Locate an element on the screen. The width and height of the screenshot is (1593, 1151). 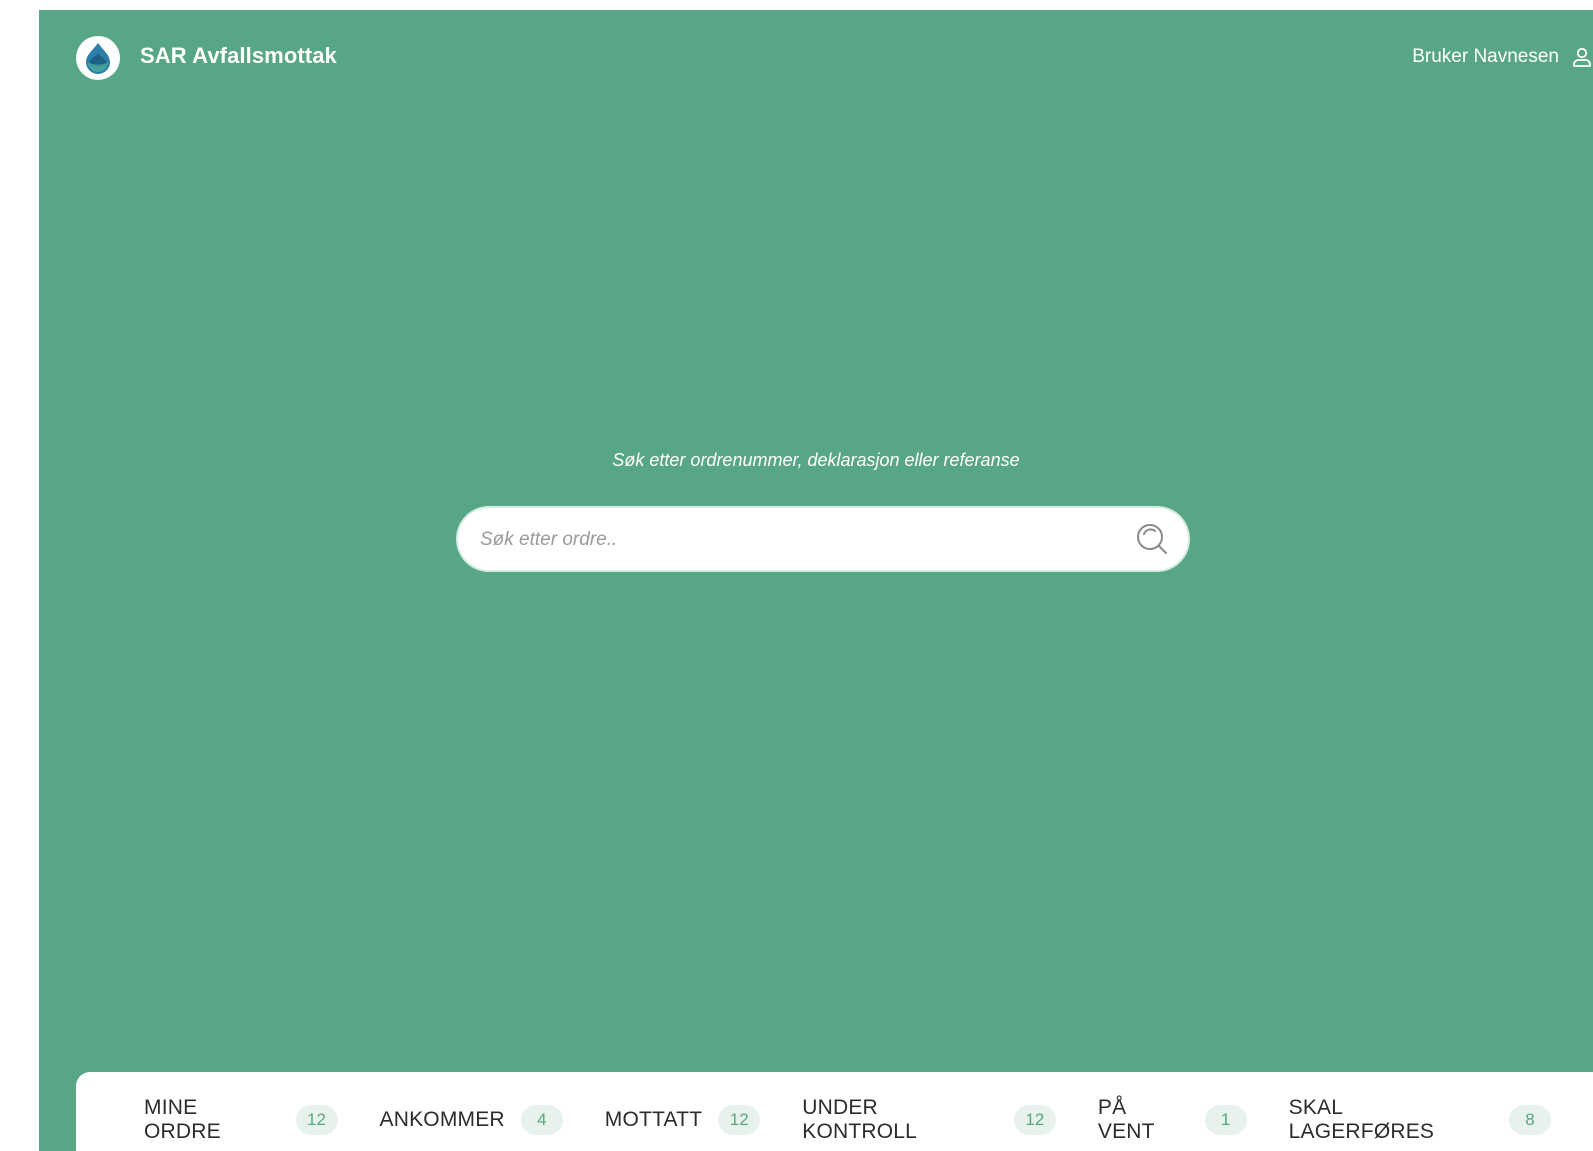
tab-label: MINE ORDRE is located at coordinates (182, 1119).